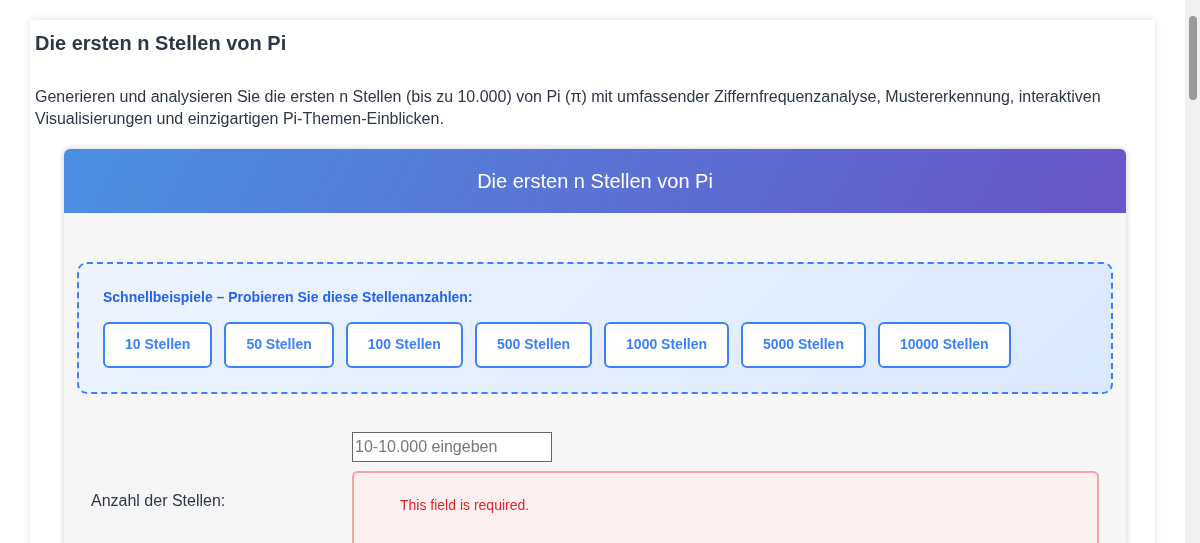 Image resolution: width=1200 pixels, height=543 pixels. What do you see at coordinates (158, 344) in the screenshot?
I see `quick-example-button: 10 Stellen` at bounding box center [158, 344].